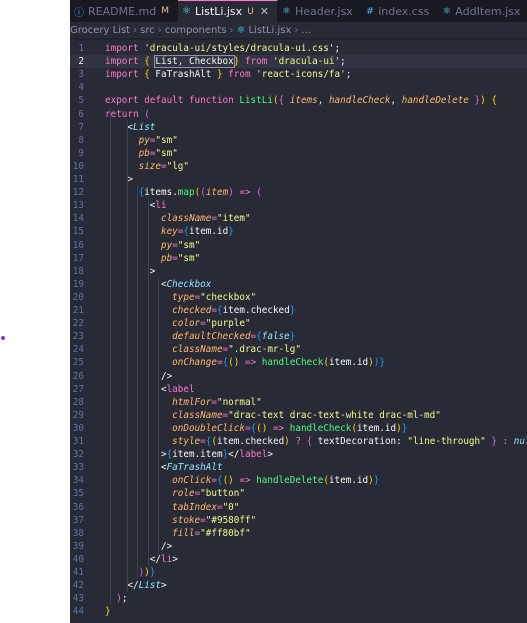 The image size is (527, 623). What do you see at coordinates (320, 11) in the screenshot?
I see `tab-header-jsx: ⚛ Header.jsx` at bounding box center [320, 11].